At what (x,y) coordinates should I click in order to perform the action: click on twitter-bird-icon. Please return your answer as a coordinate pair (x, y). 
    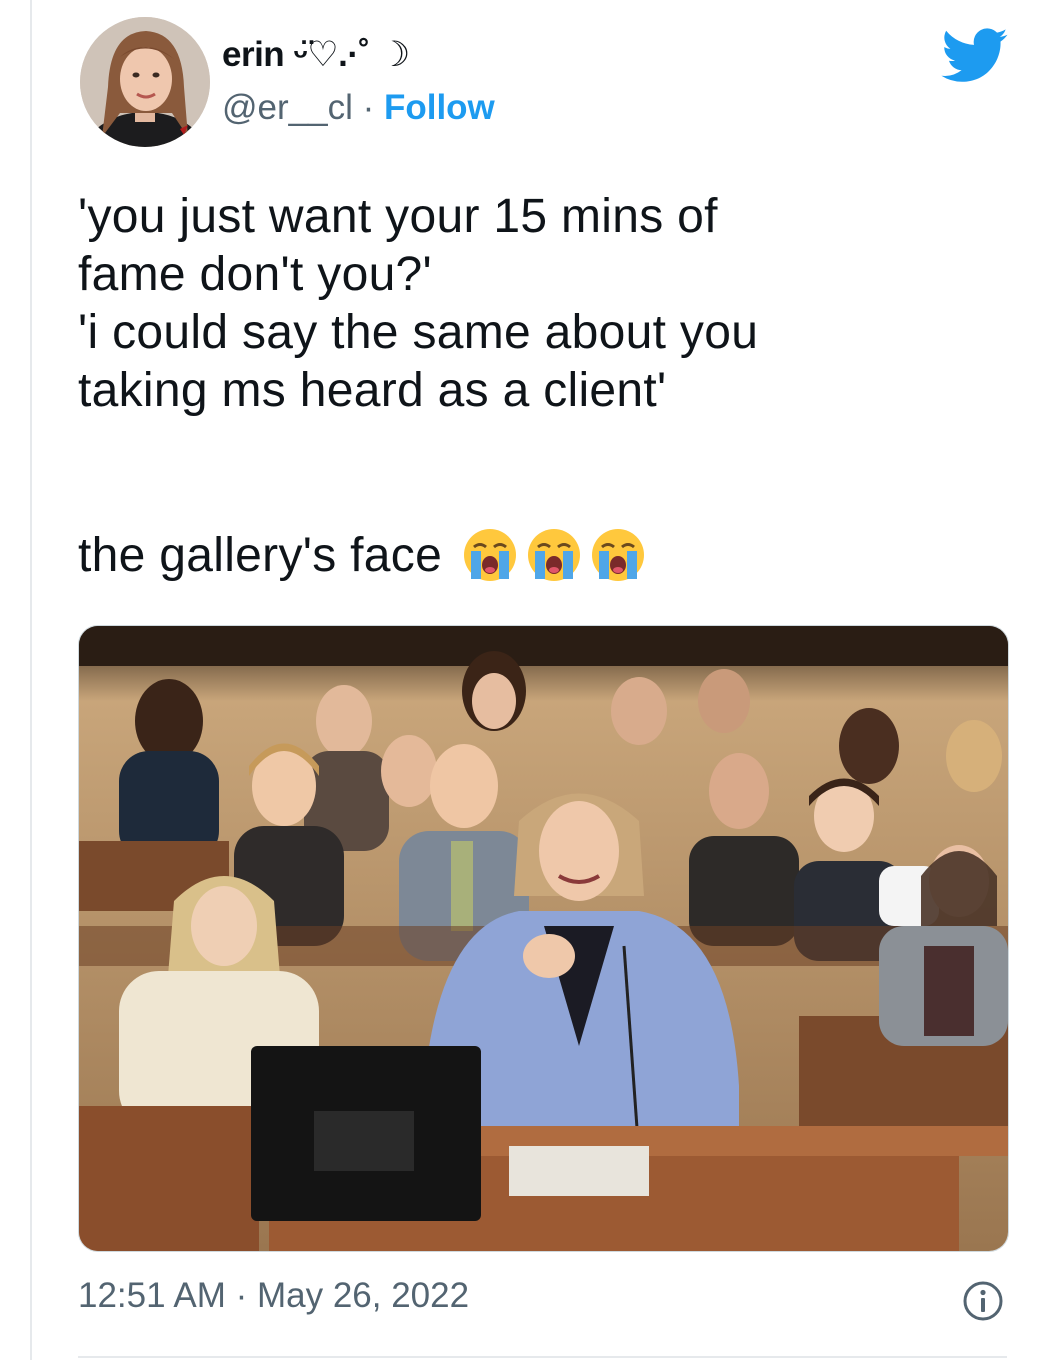
    Looking at the image, I should click on (975, 56).